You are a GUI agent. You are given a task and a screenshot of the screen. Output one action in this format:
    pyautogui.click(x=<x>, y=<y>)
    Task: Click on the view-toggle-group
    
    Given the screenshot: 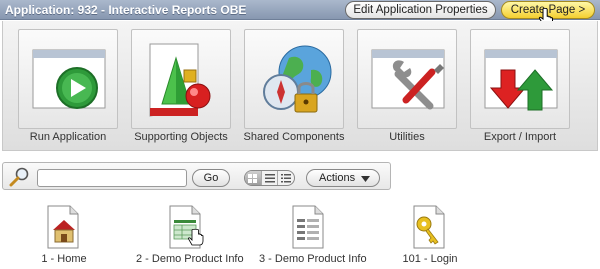 What is the action you would take?
    pyautogui.click(x=269, y=178)
    